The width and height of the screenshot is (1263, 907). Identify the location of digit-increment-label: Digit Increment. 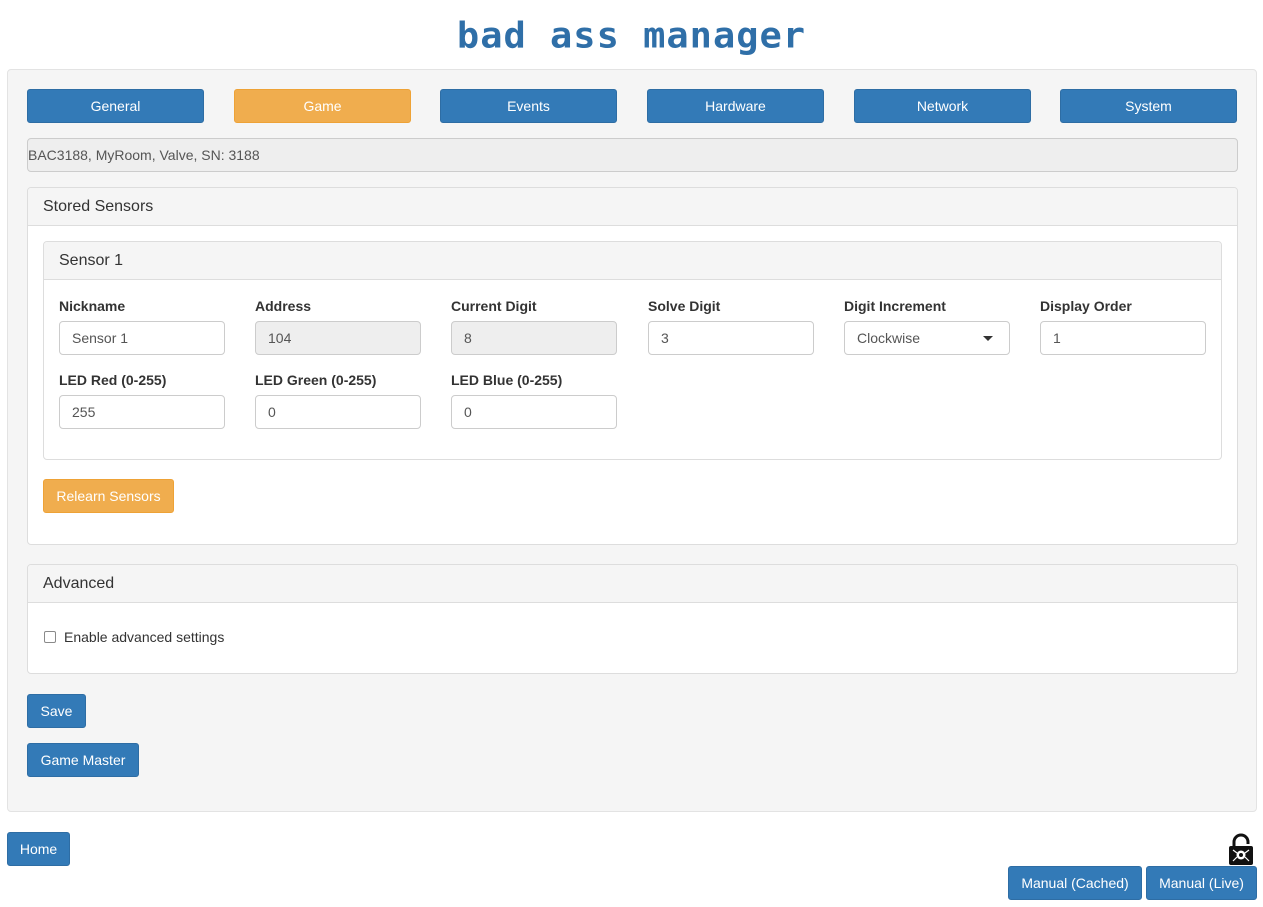
(895, 306).